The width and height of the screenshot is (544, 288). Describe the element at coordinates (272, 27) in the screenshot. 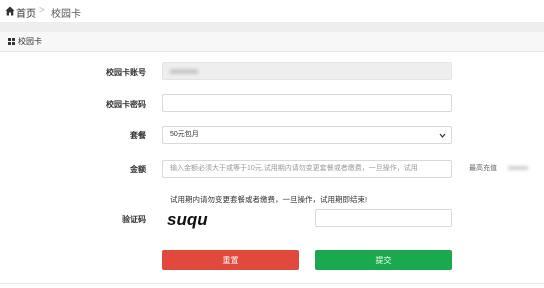

I see `section-gap` at that location.